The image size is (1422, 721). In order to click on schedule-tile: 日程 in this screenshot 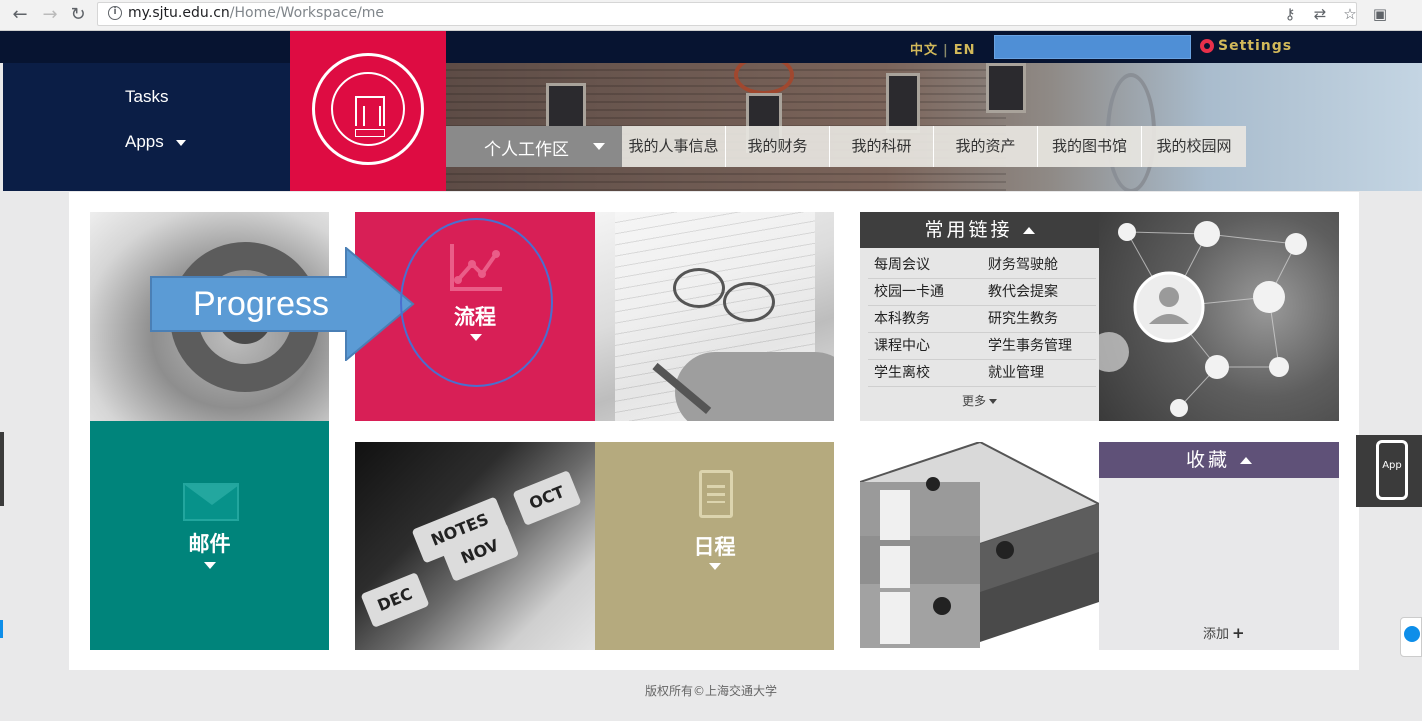, I will do `click(714, 546)`.